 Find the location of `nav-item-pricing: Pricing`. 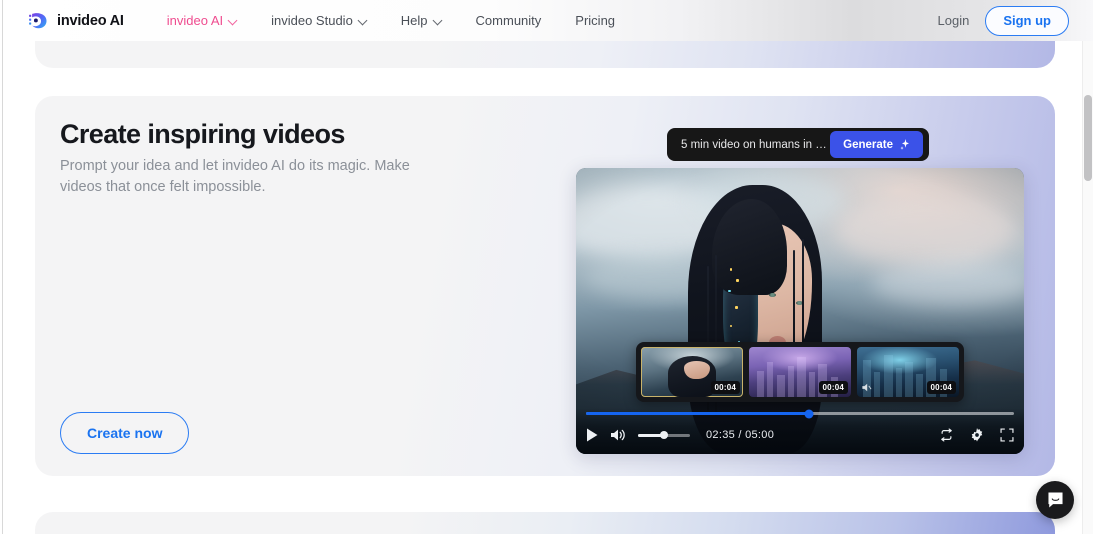

nav-item-pricing: Pricing is located at coordinates (595, 20).